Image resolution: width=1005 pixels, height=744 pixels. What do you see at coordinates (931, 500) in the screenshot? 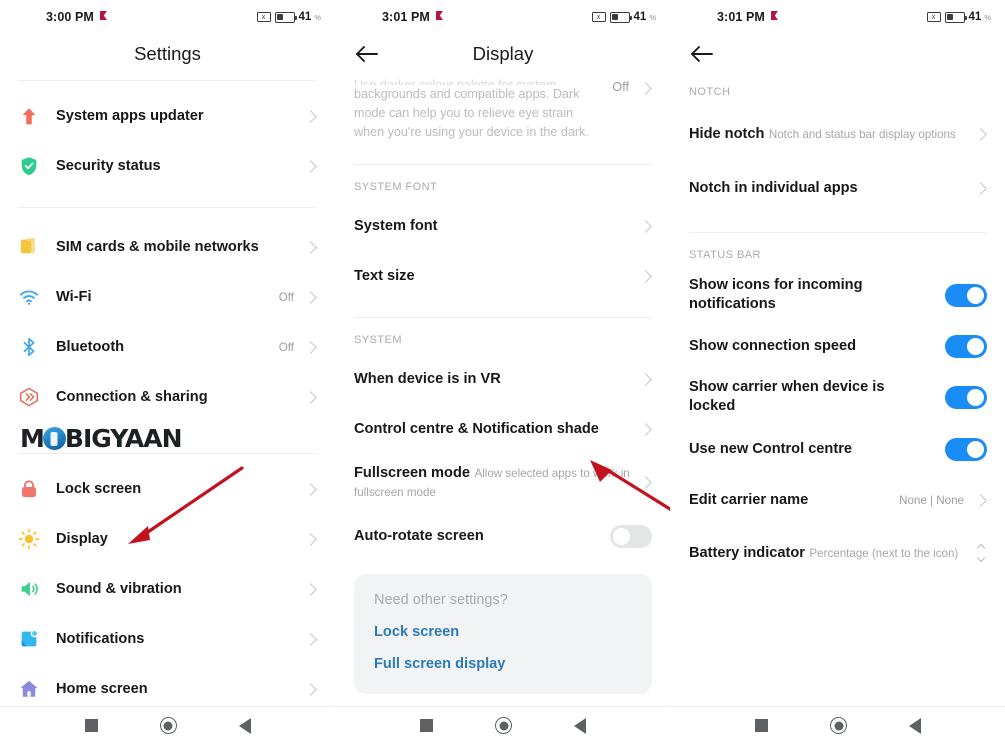
I see `edit-carrier-name-value: None | None` at bounding box center [931, 500].